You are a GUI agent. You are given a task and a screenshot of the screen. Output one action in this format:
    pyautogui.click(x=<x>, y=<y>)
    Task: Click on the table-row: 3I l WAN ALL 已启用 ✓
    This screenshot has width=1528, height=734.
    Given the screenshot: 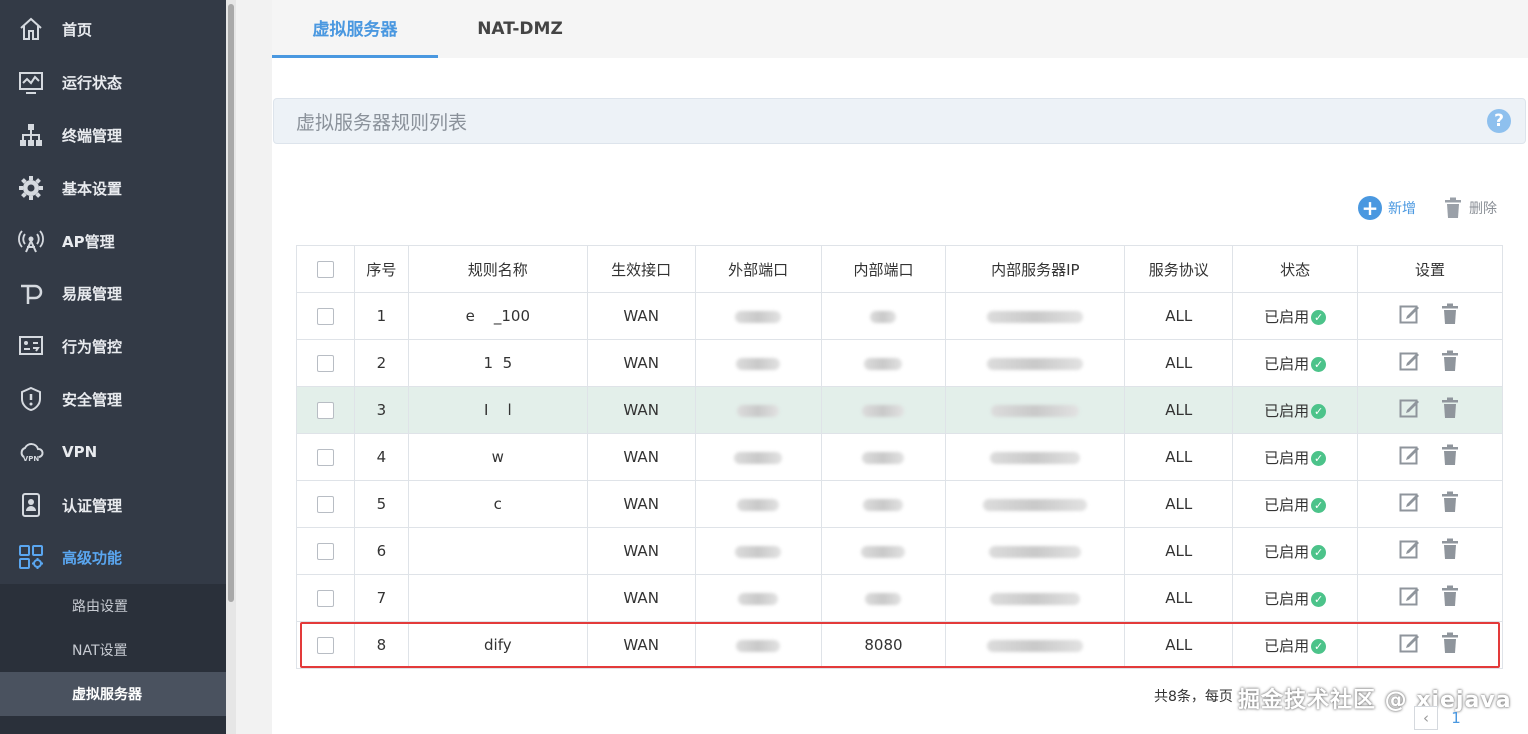 What is the action you would take?
    pyautogui.click(x=899, y=410)
    